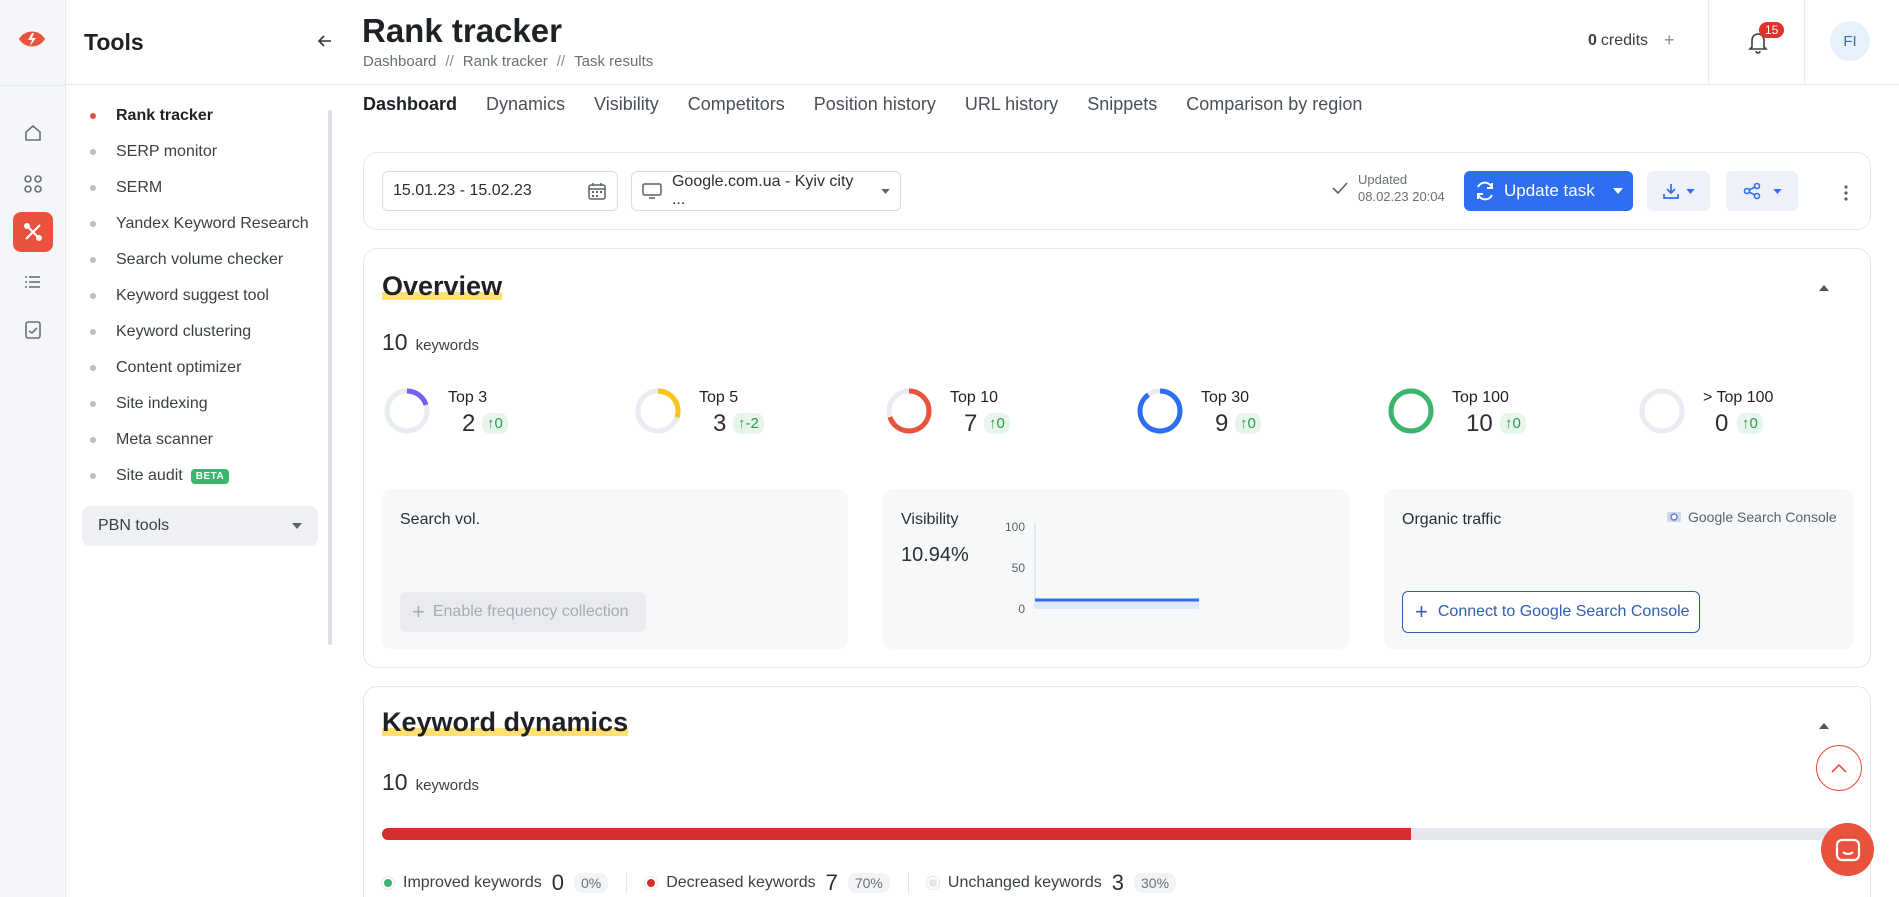  I want to click on enable-frequency-label: Enable frequency collection, so click(530, 611).